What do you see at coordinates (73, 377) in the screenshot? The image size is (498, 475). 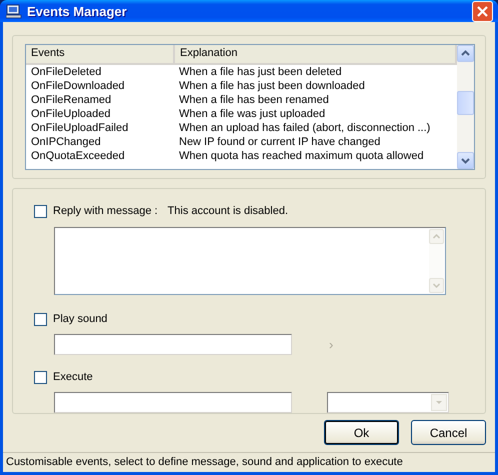 I see `checkbox-label: Execute` at bounding box center [73, 377].